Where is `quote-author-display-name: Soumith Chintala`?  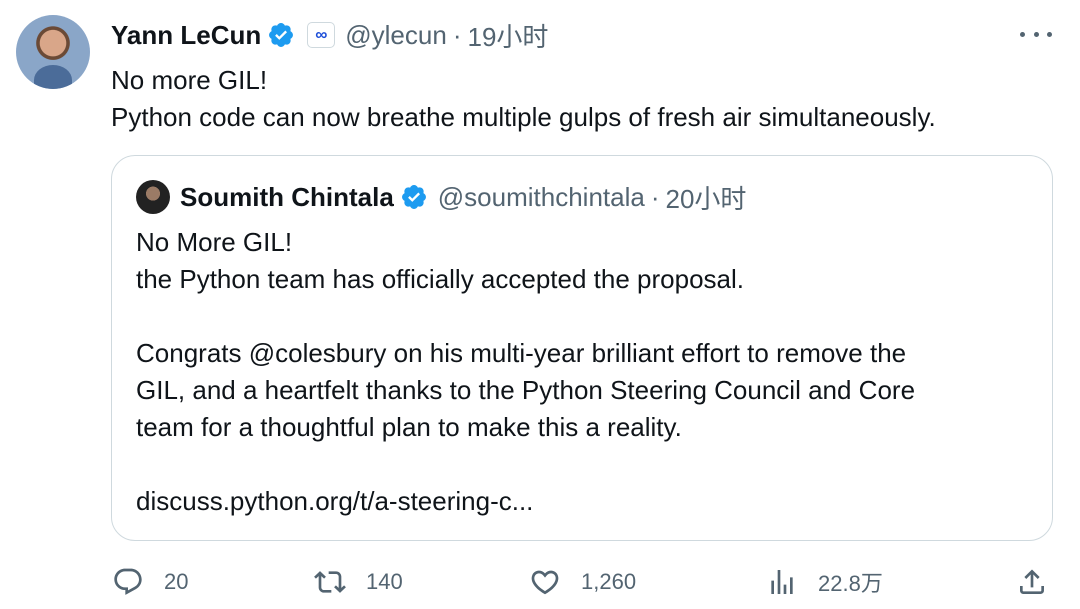 quote-author-display-name: Soumith Chintala is located at coordinates (287, 196).